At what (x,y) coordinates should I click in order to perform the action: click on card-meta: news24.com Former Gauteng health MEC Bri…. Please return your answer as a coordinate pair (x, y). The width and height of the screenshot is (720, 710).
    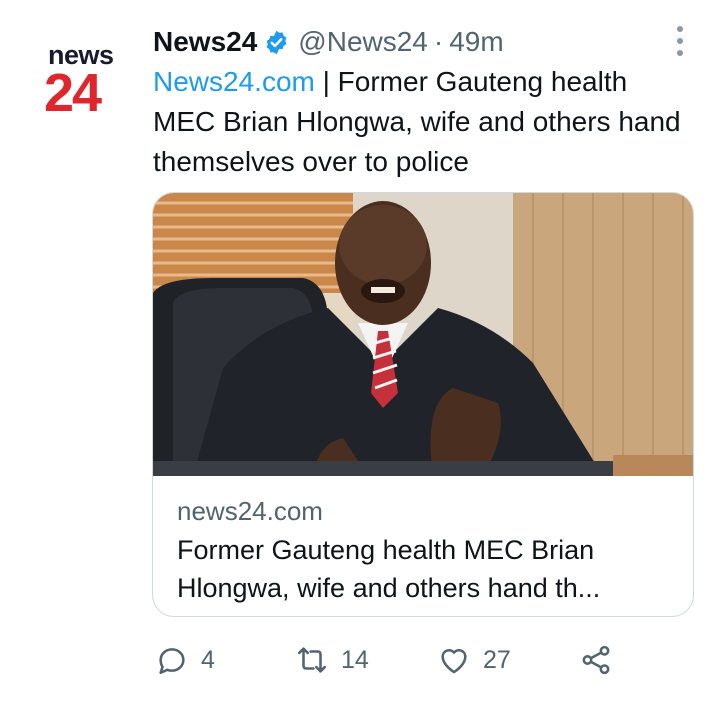
    Looking at the image, I should click on (427, 550).